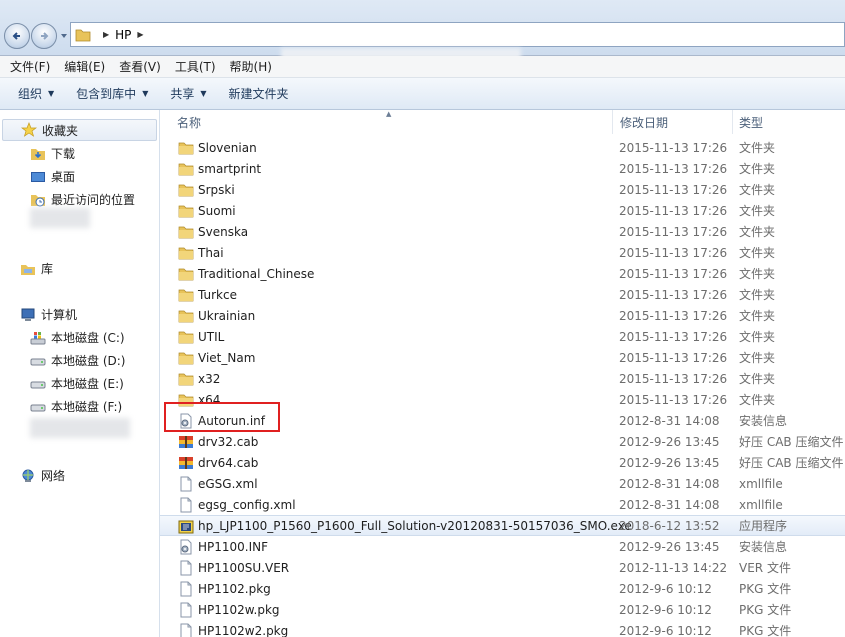 The height and width of the screenshot is (637, 845). I want to click on nav-network-label: 网络, so click(53, 476).